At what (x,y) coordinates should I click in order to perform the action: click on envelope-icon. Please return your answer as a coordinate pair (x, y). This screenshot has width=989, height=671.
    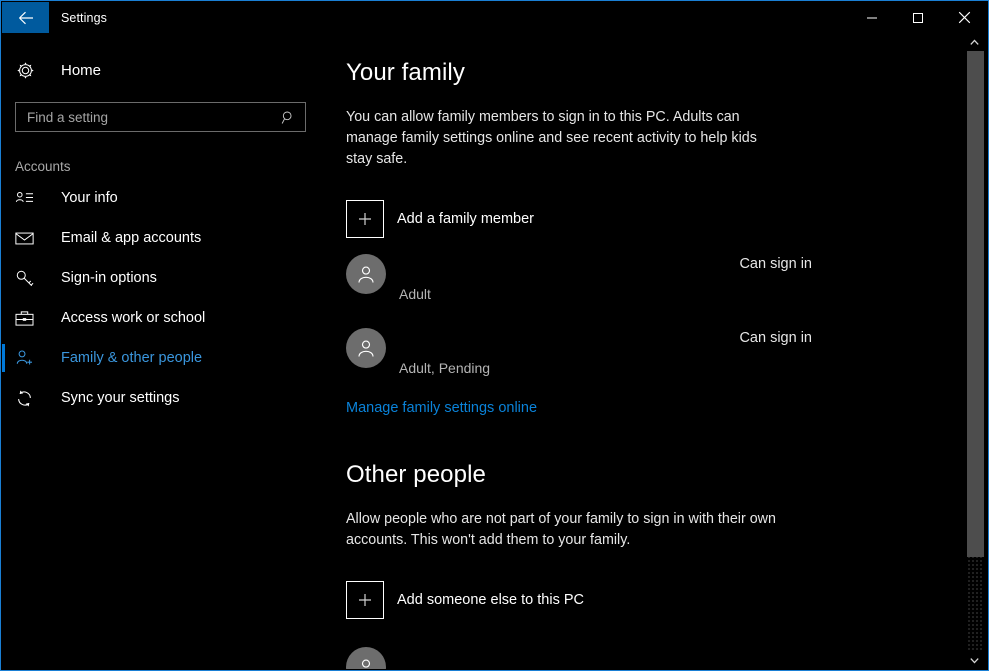
    Looking at the image, I should click on (27, 238).